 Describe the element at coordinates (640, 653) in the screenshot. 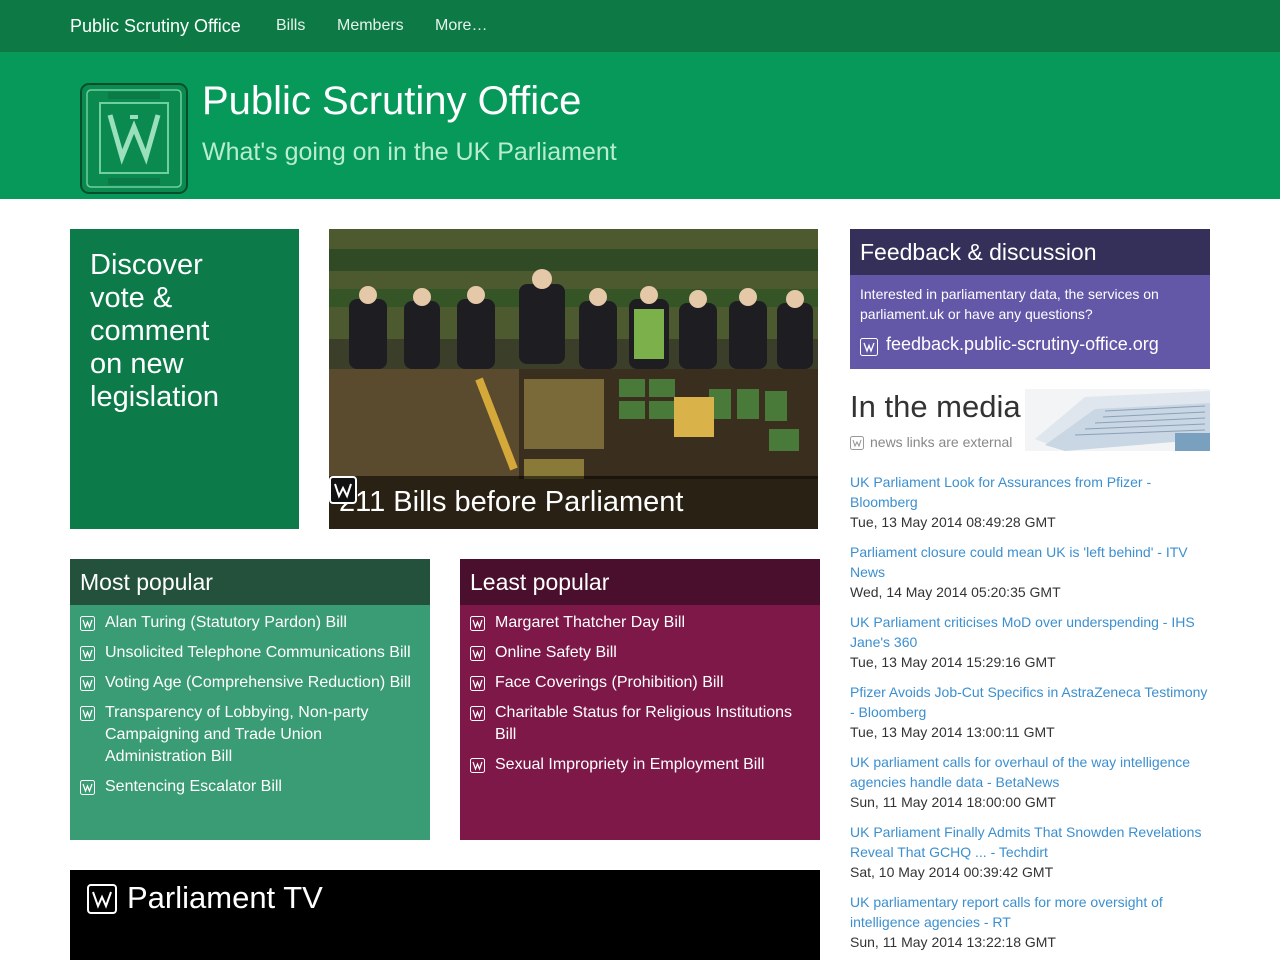

I see `list-item: Online Safety Bill` at that location.